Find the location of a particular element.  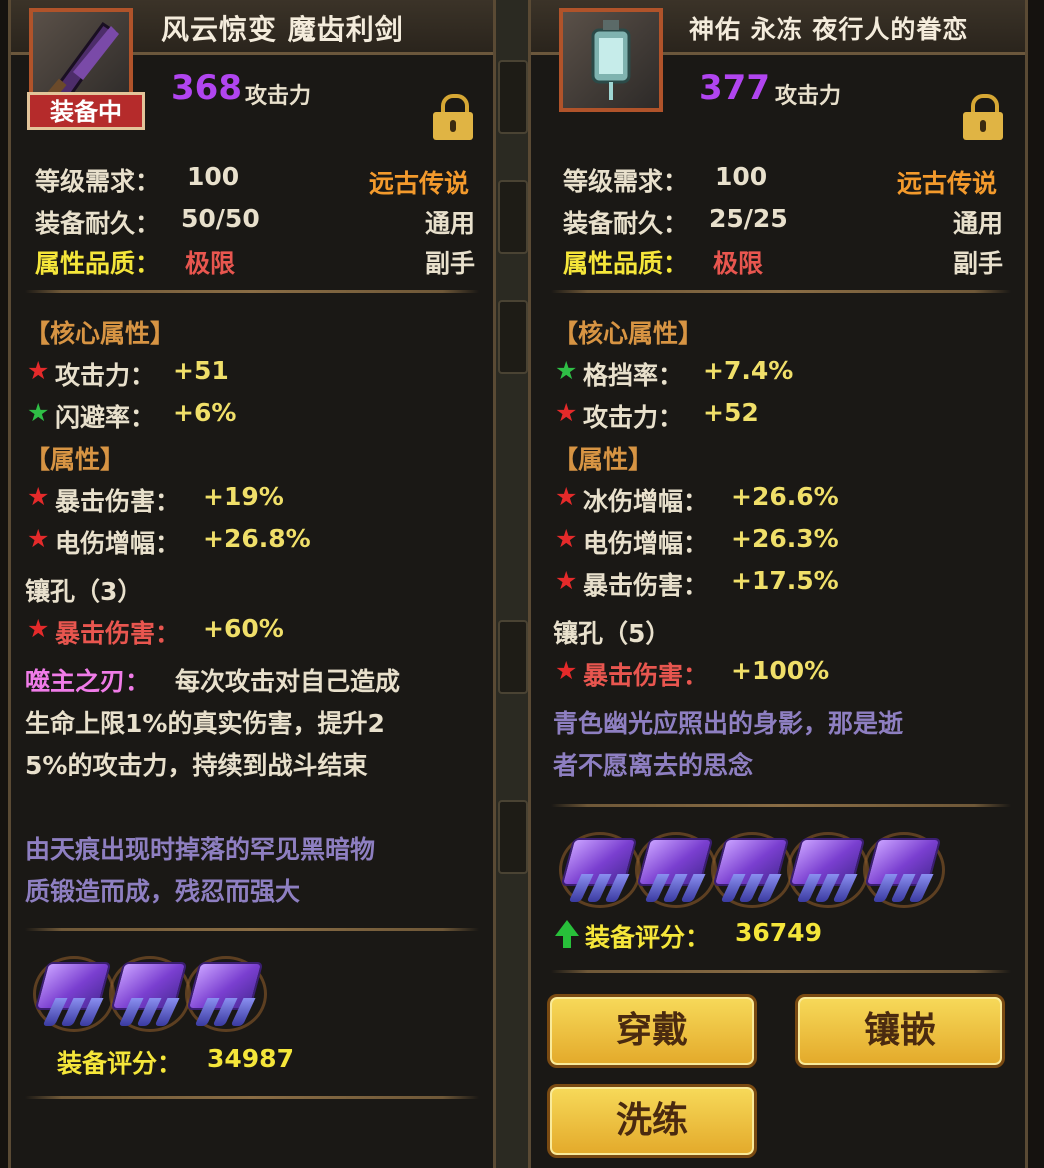

green-up-arrow-stem is located at coordinates (567, 941).